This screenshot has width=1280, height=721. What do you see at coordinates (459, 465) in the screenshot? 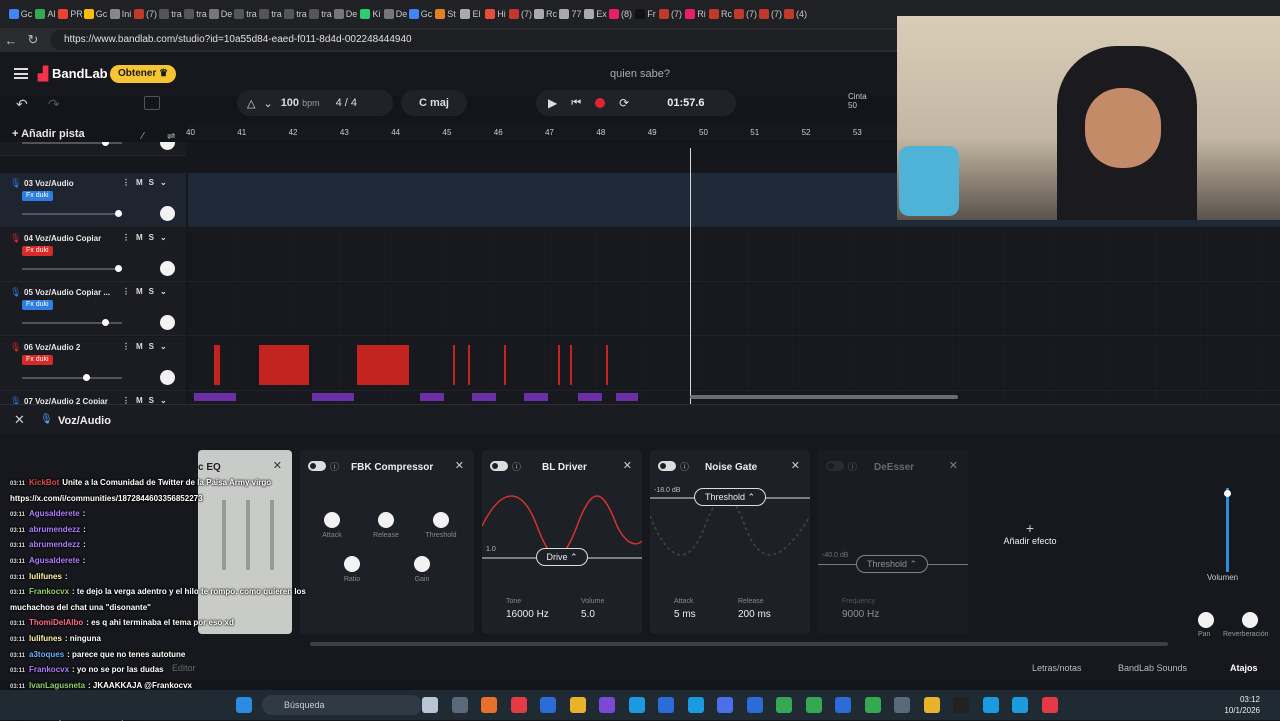
I see `close-compressor-icon: ✕` at bounding box center [459, 465].